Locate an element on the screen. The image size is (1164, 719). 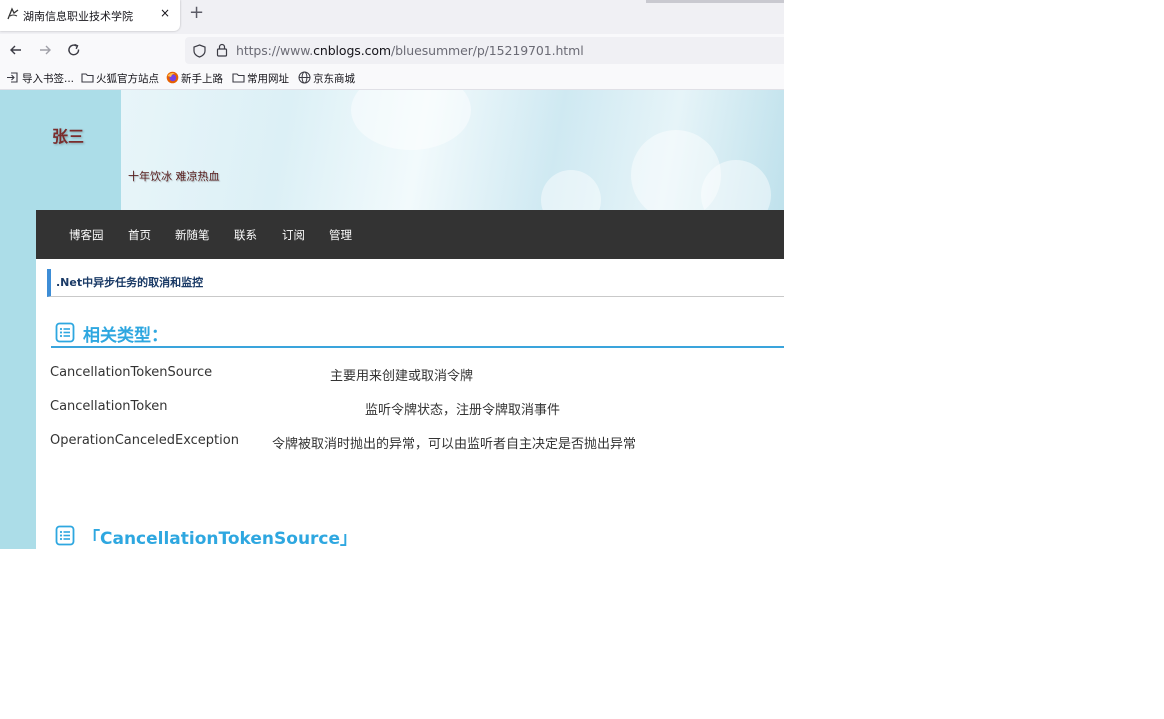
url-path: /bluesummer/p/15219701.html is located at coordinates (487, 50).